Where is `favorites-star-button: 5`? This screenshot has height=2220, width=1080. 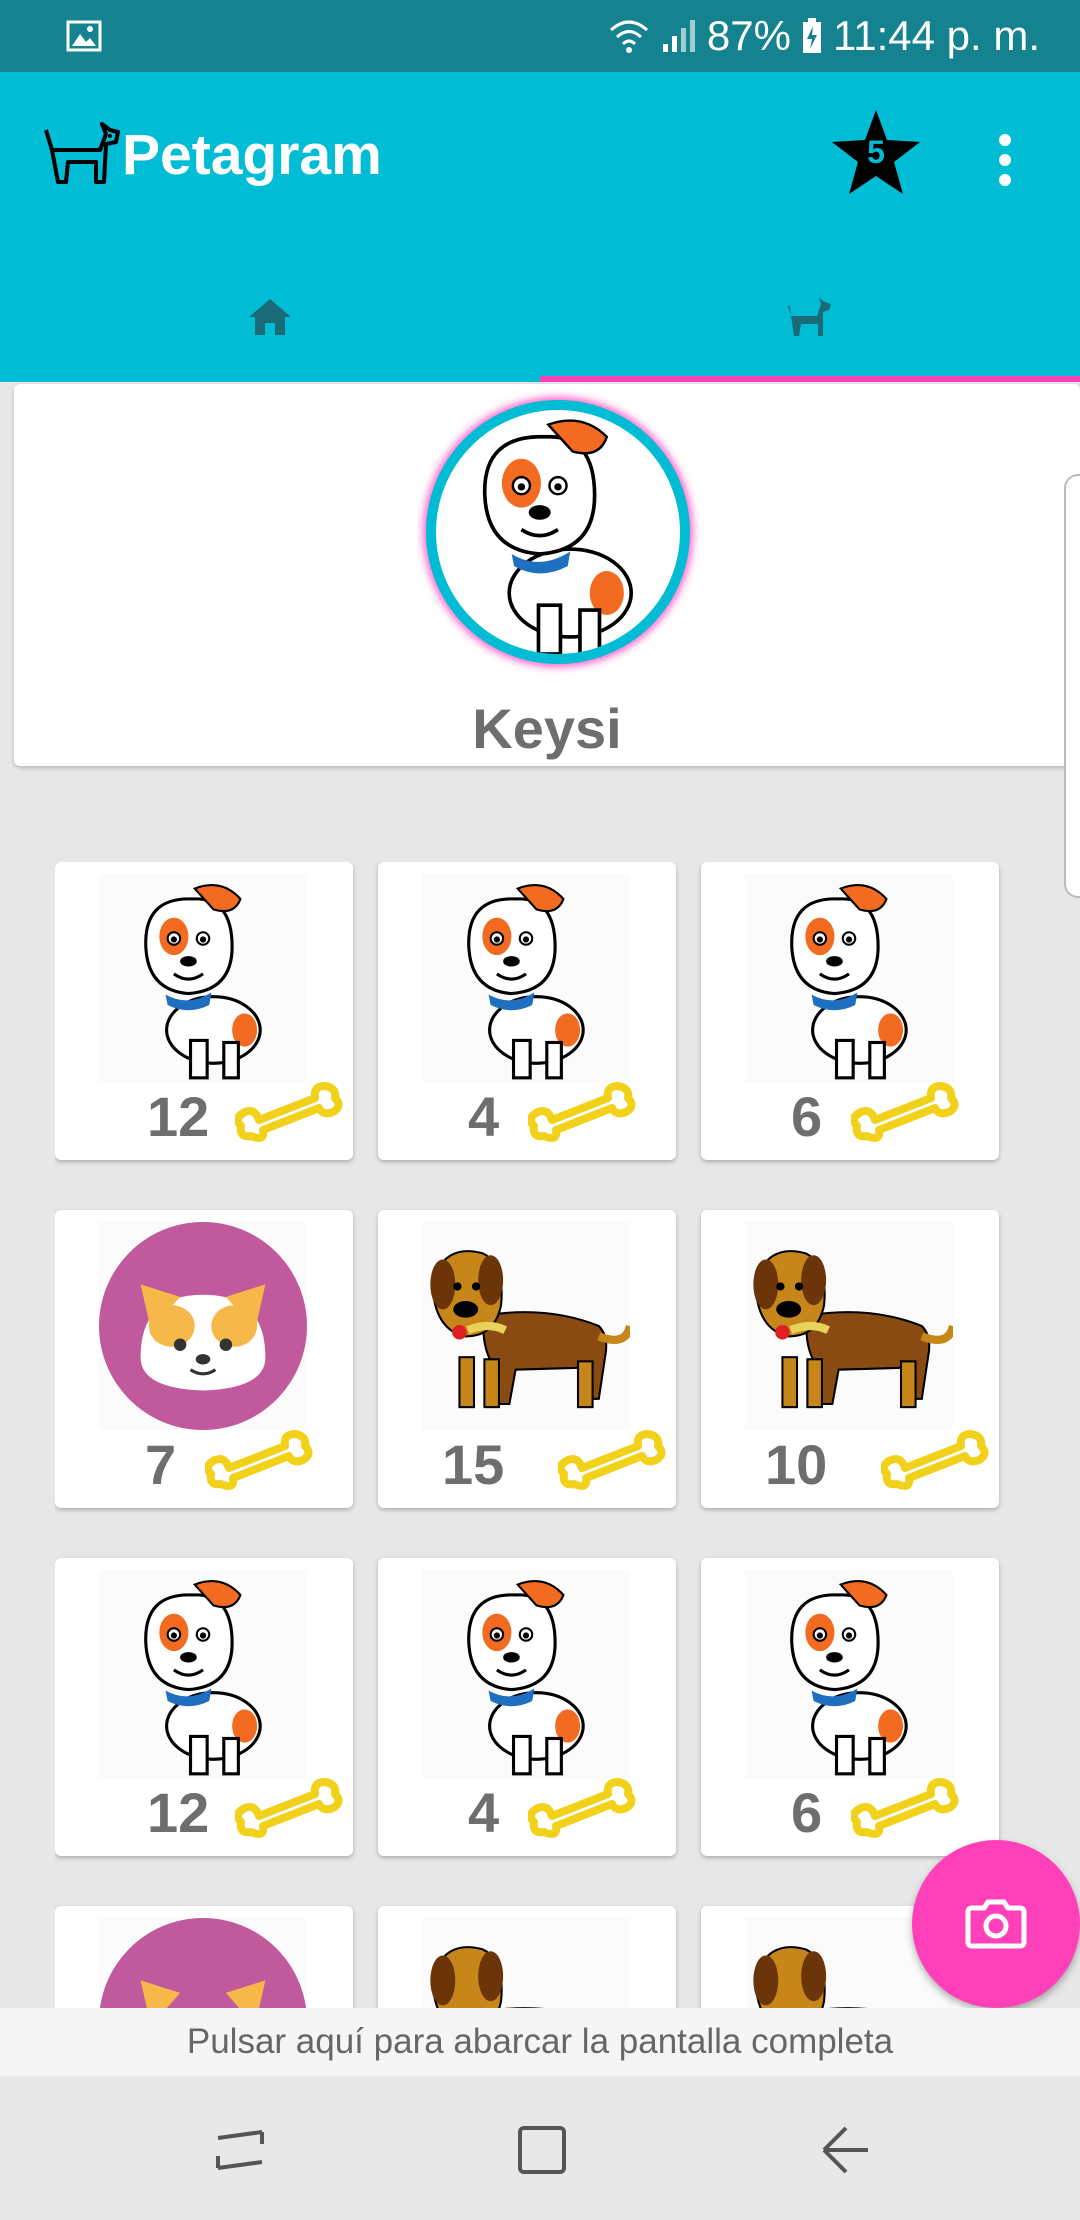 favorites-star-button: 5 is located at coordinates (876, 153).